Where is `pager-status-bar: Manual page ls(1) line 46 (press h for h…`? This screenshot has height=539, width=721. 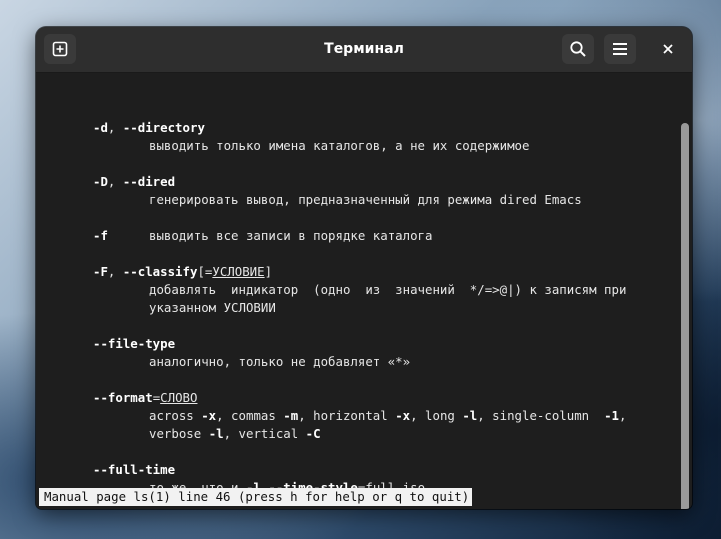 pager-status-bar: Manual page ls(1) line 46 (press h for h… is located at coordinates (256, 497).